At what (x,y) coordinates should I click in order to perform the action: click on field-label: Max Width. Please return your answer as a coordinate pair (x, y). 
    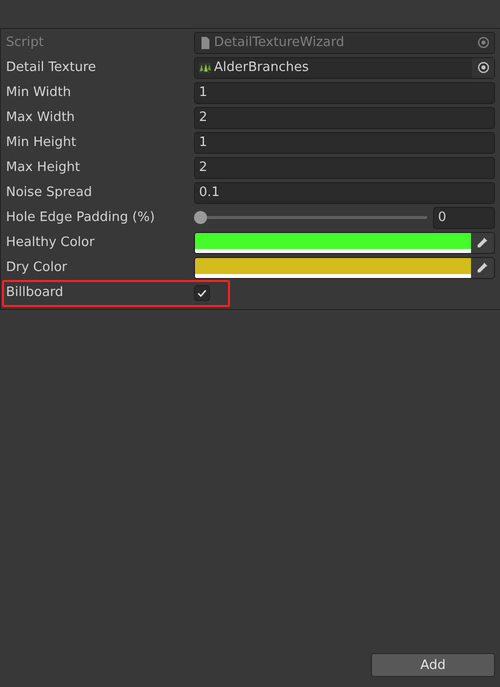
    Looking at the image, I should click on (41, 117).